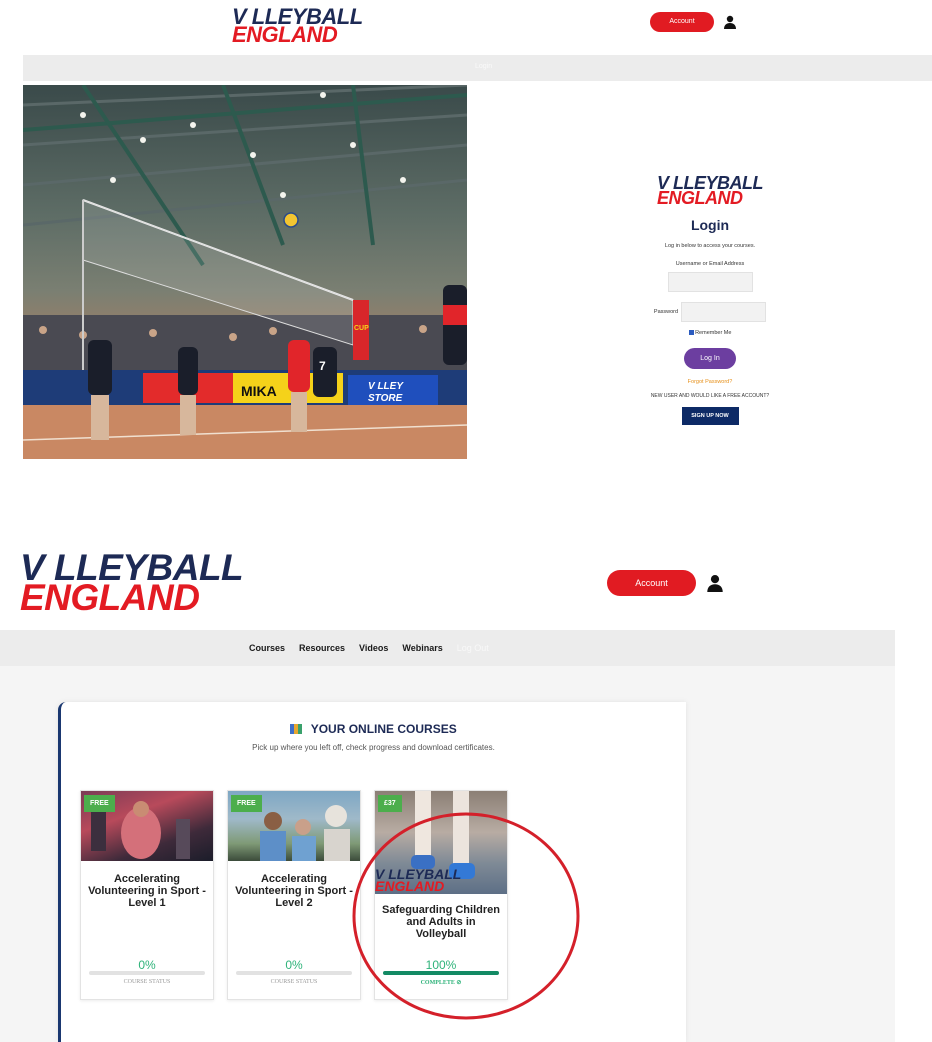 The image size is (932, 1042). I want to click on nav-login-faint: Login, so click(483, 66).